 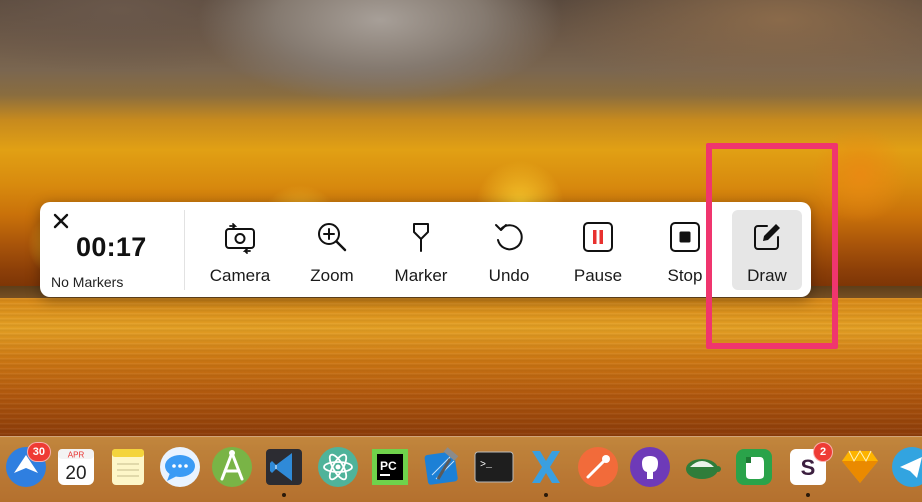 I want to click on dock-calendar: APR 20, so click(x=76, y=467).